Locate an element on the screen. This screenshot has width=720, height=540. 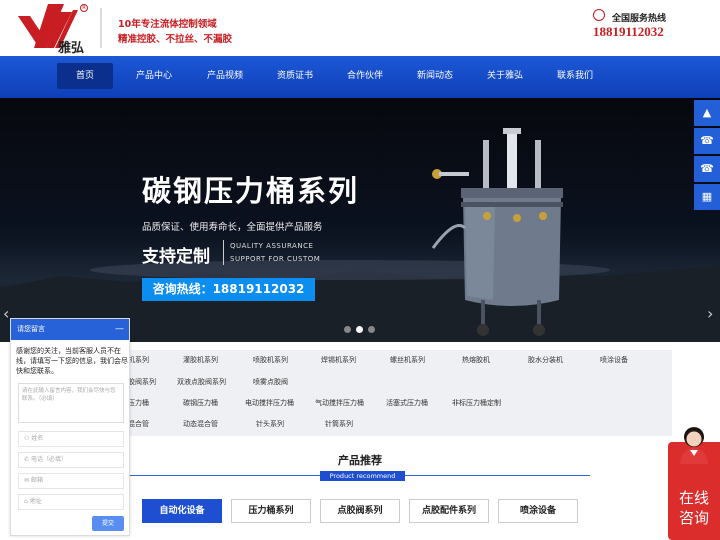
category-link: 针头系列 is located at coordinates (270, 424).